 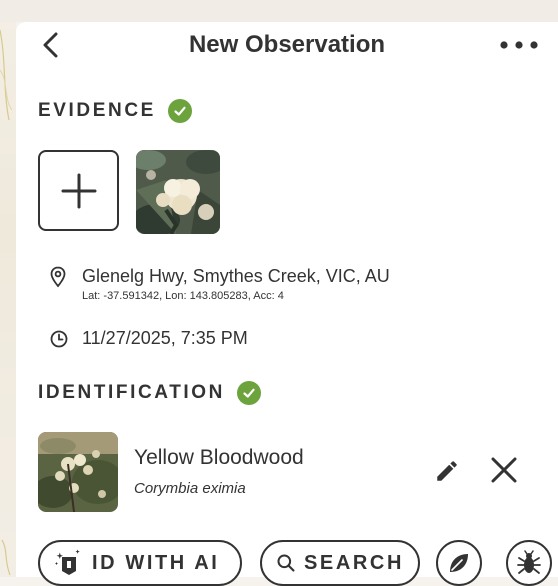 I want to click on pencil-icon, so click(x=447, y=471).